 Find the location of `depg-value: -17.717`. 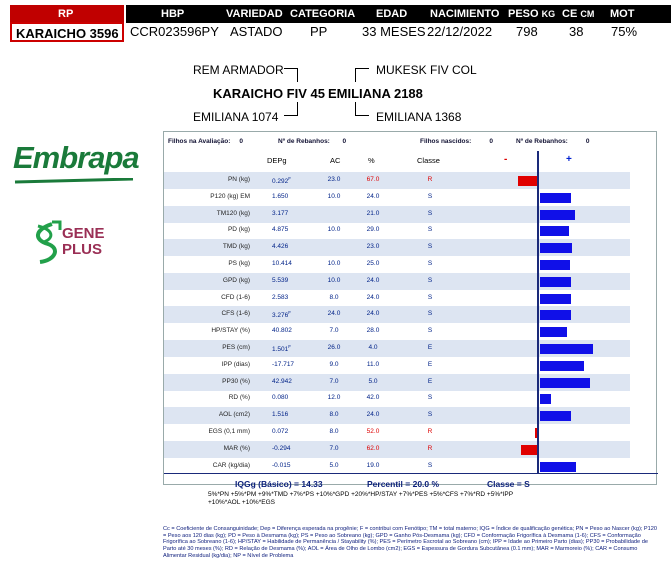

depg-value: -17.717 is located at coordinates (283, 364).